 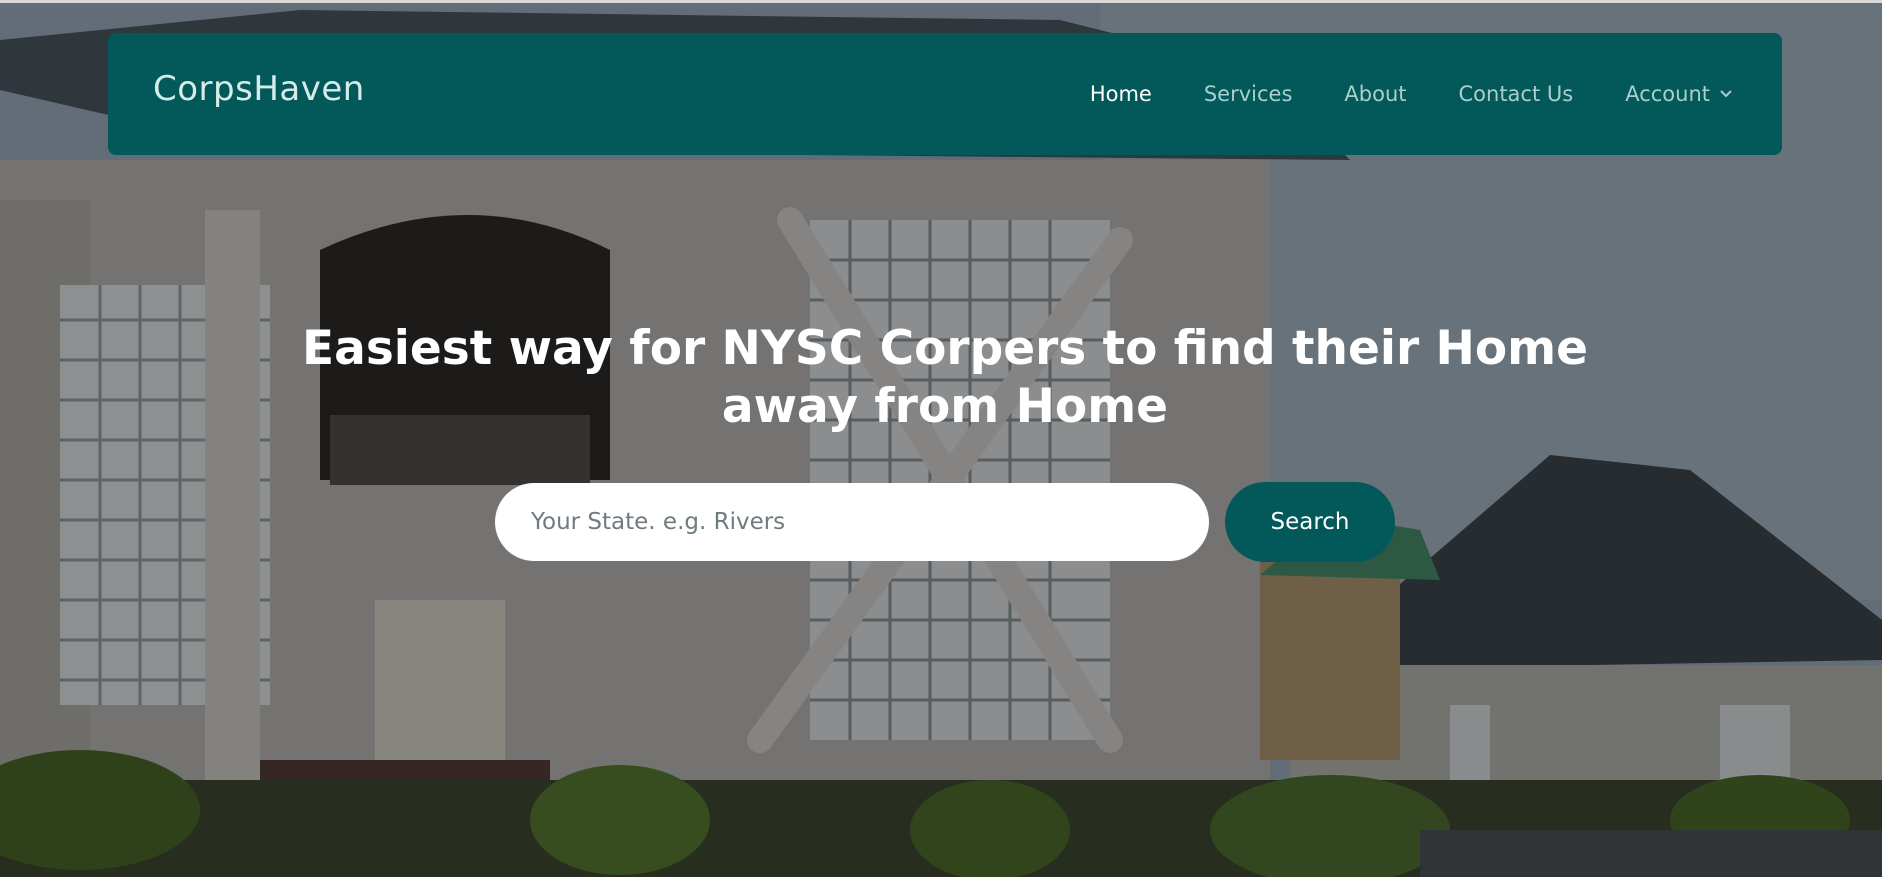 What do you see at coordinates (1726, 94) in the screenshot?
I see `chevron-down-icon` at bounding box center [1726, 94].